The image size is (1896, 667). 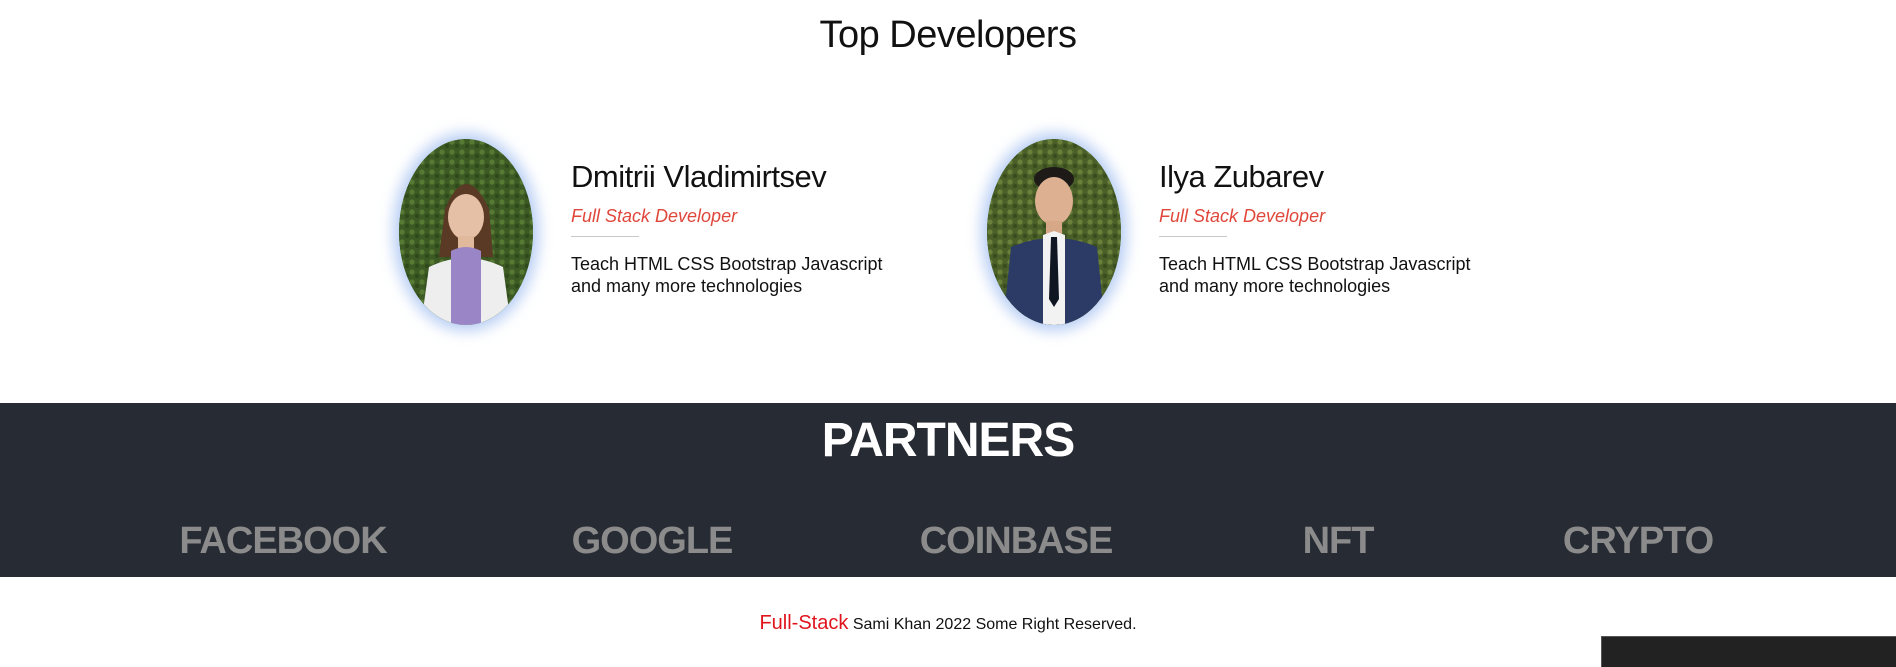 I want to click on portrait-photo-man, so click(x=1054, y=232).